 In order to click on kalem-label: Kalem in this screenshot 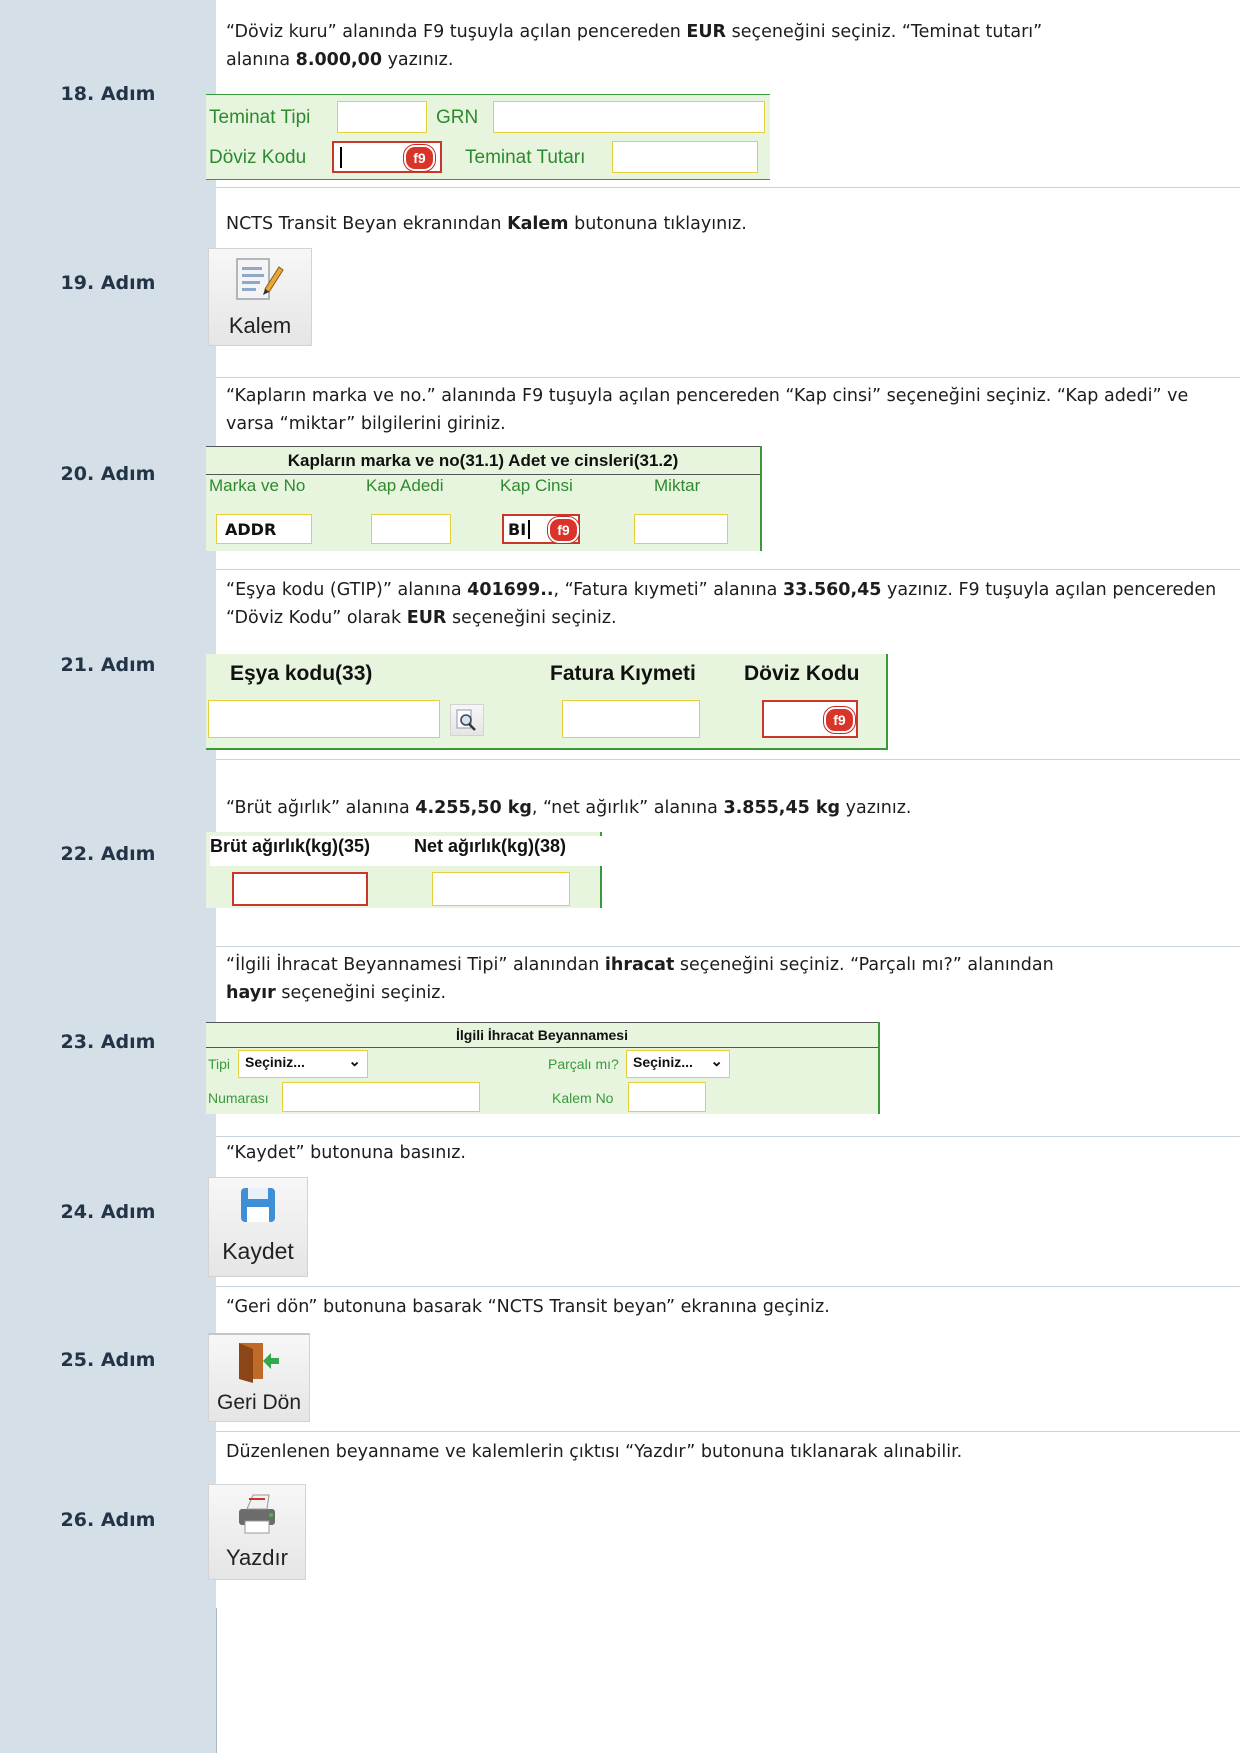, I will do `click(260, 325)`.